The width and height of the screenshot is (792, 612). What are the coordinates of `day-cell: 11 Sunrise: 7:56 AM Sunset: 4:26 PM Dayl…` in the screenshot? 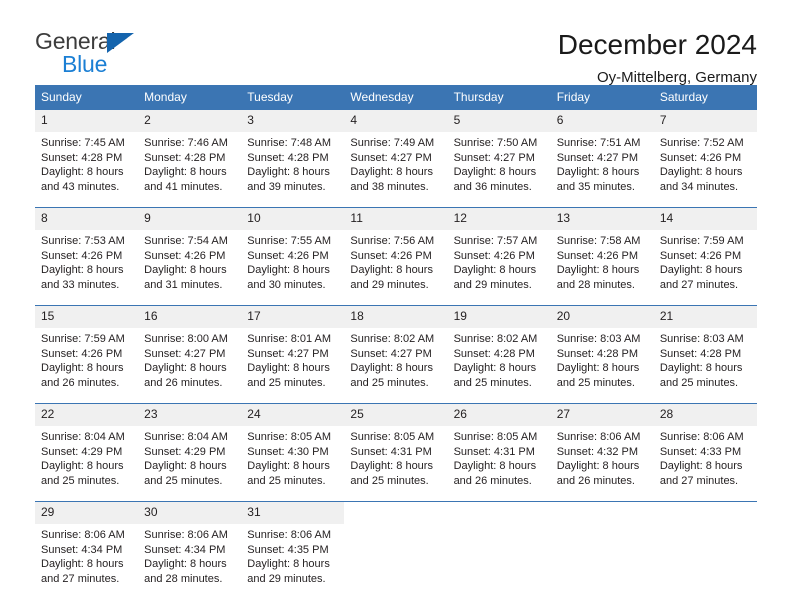 It's located at (396, 256).